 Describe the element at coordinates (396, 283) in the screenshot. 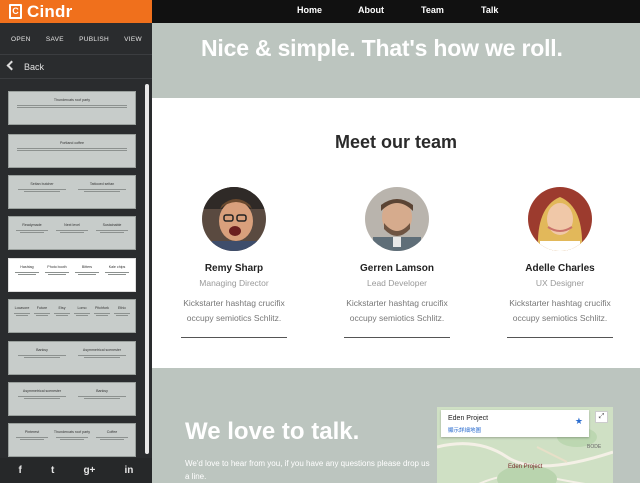

I see `member-role: Lead Developer` at that location.